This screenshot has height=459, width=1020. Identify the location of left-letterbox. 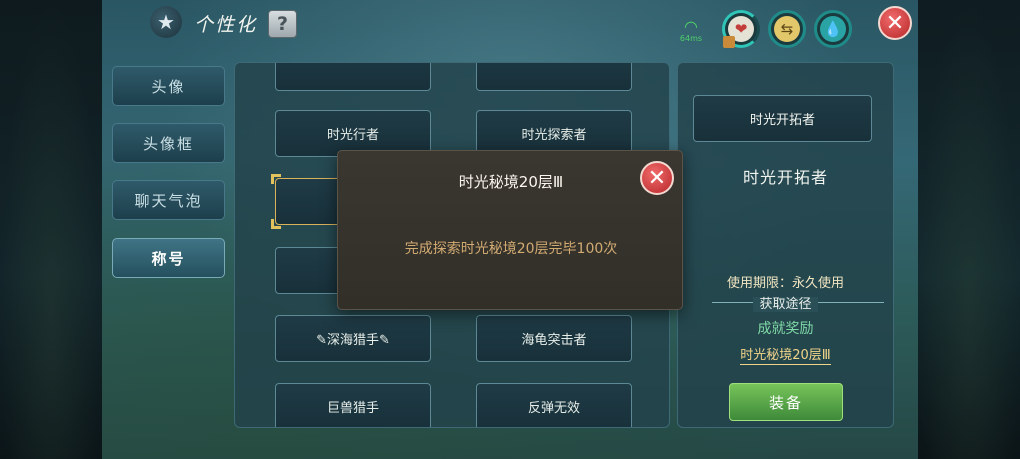
(51, 229).